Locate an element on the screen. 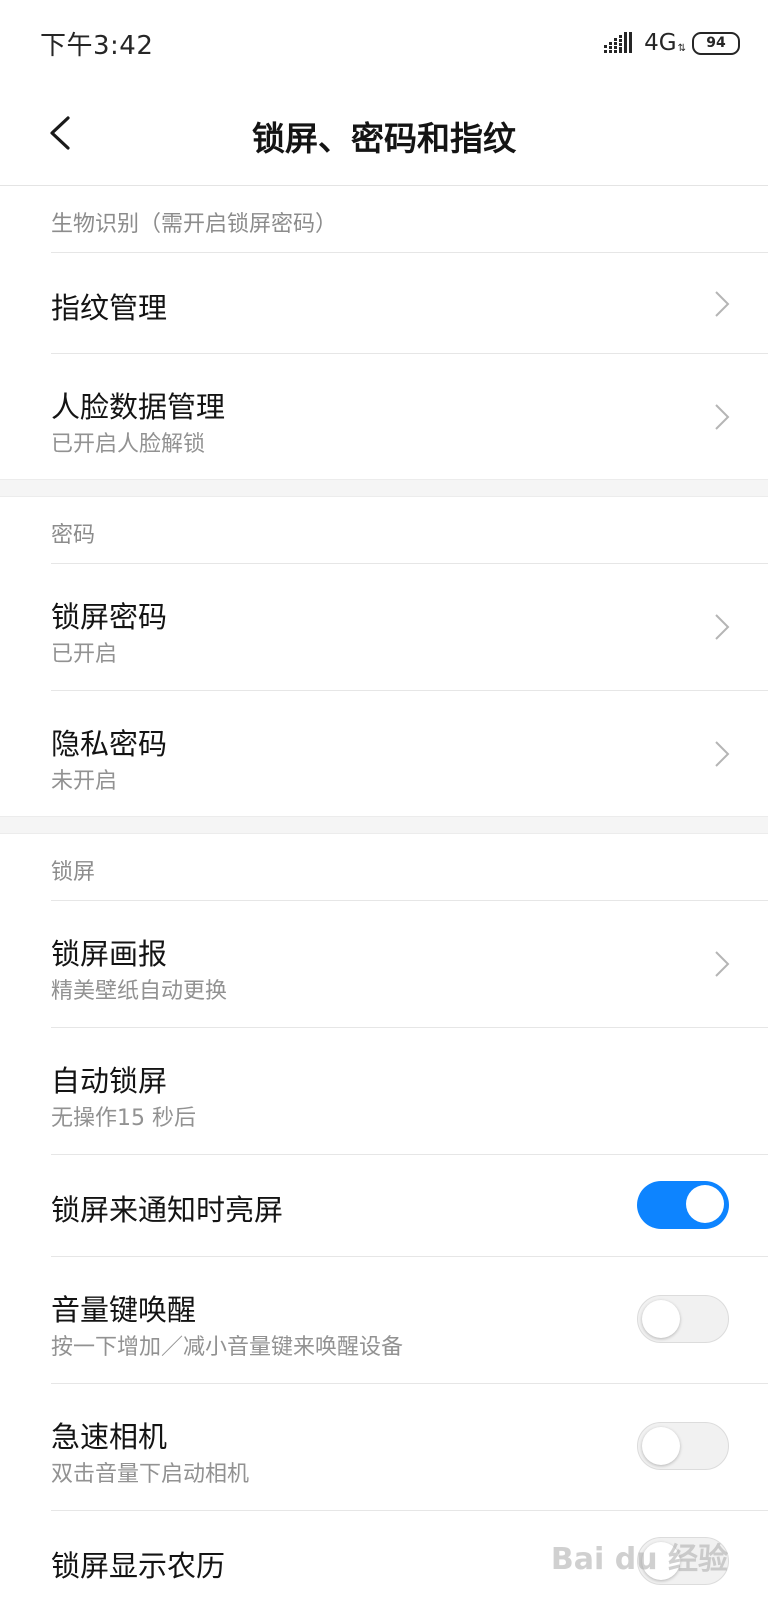  section-header-lockscreen: 锁屏 is located at coordinates (384, 867).